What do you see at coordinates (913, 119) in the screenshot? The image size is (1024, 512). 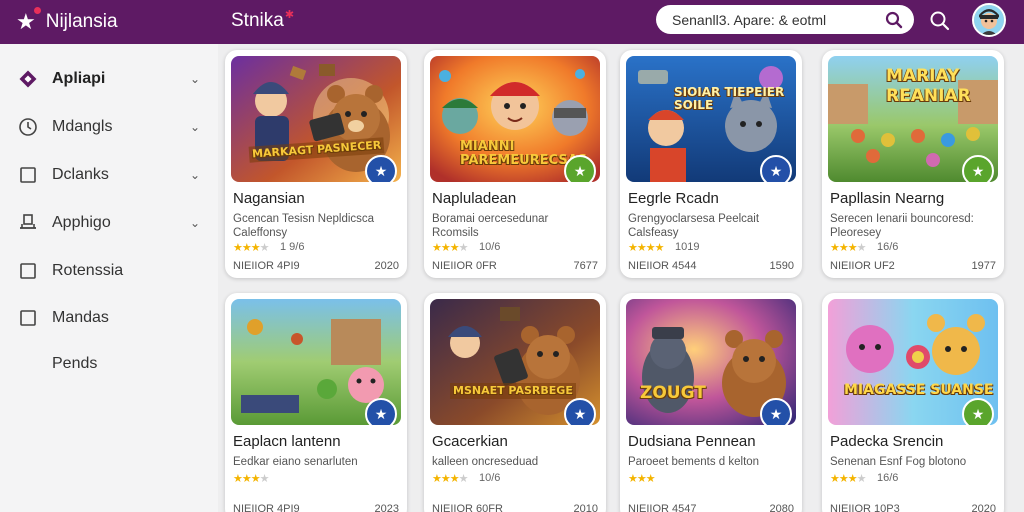 I see `app-thumbnail: MARIAY REANIAR ★` at bounding box center [913, 119].